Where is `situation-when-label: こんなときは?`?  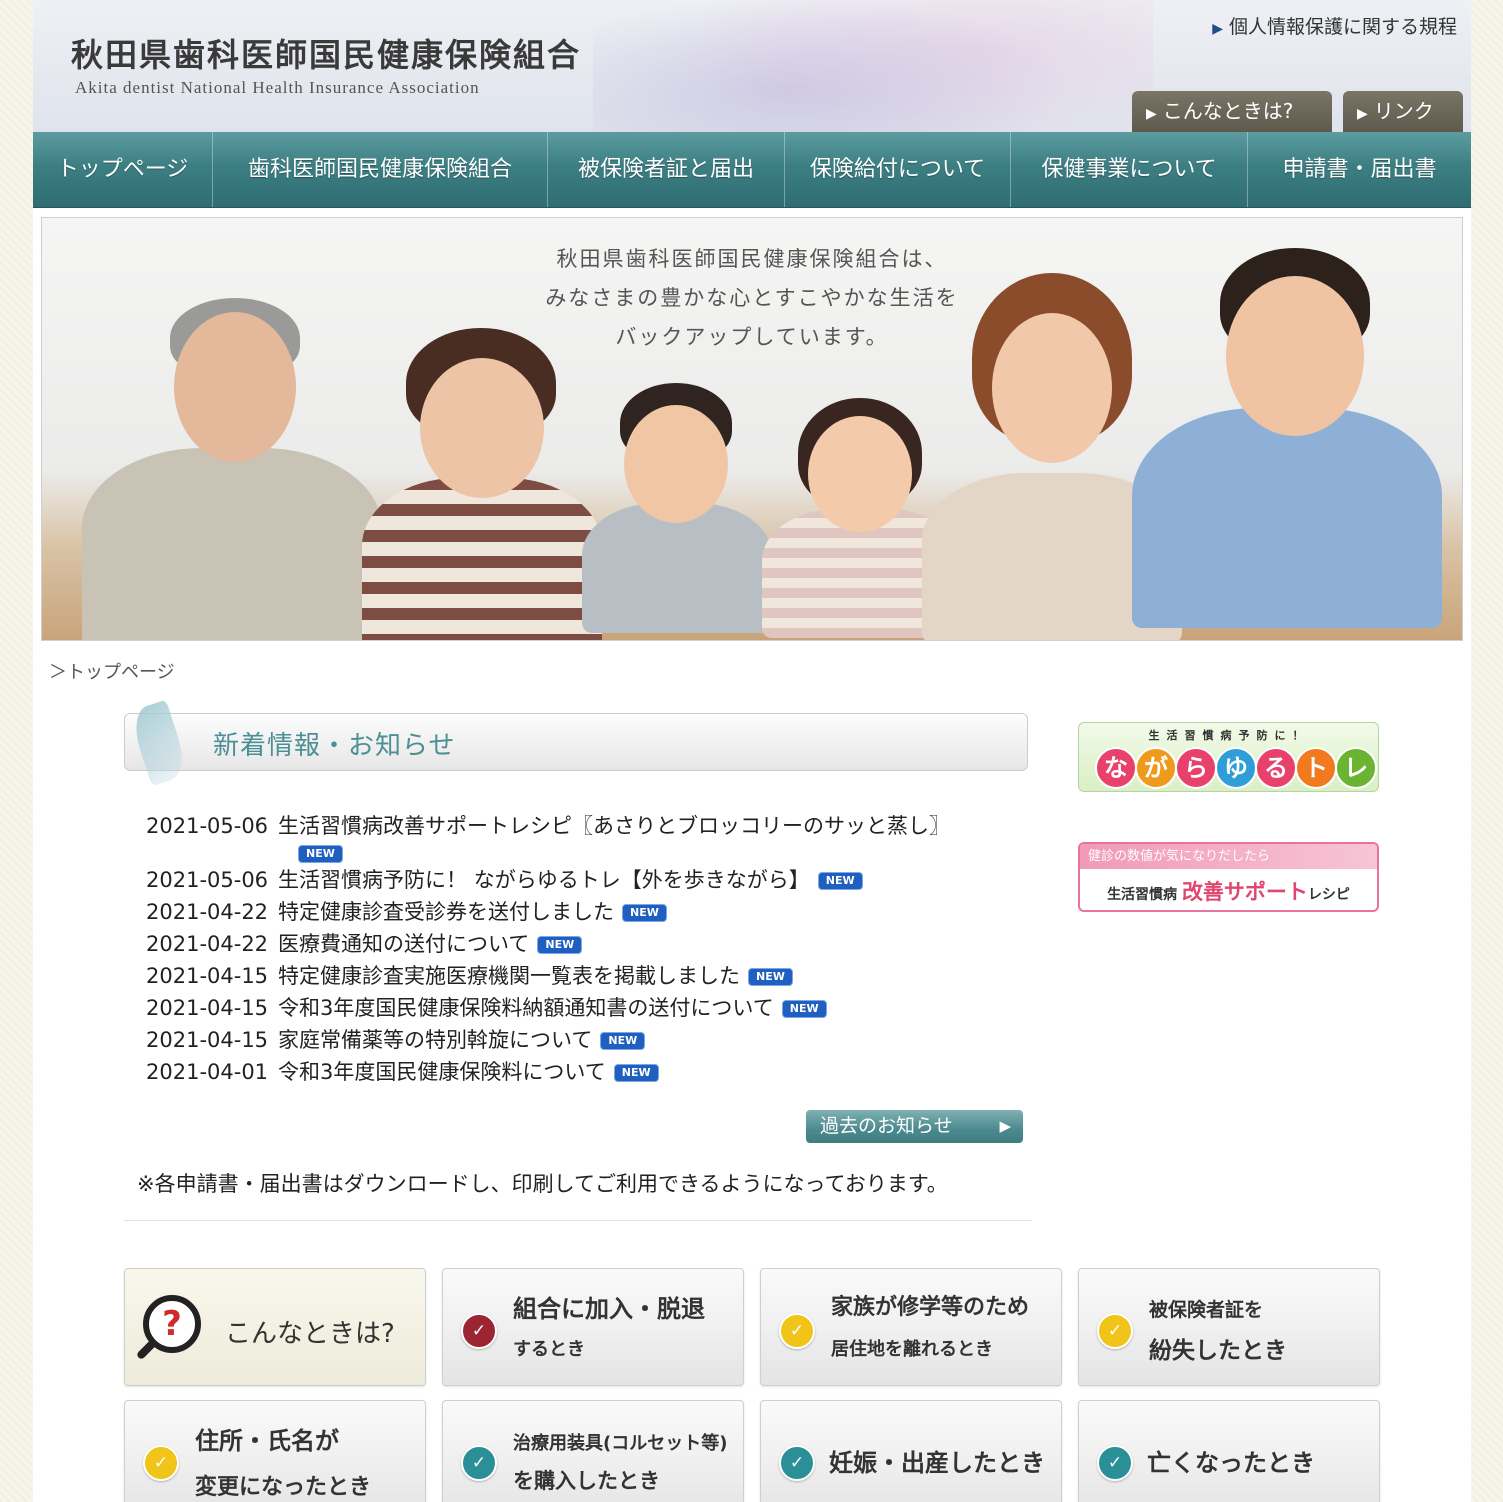
situation-when-label: こんなときは? is located at coordinates (310, 1334).